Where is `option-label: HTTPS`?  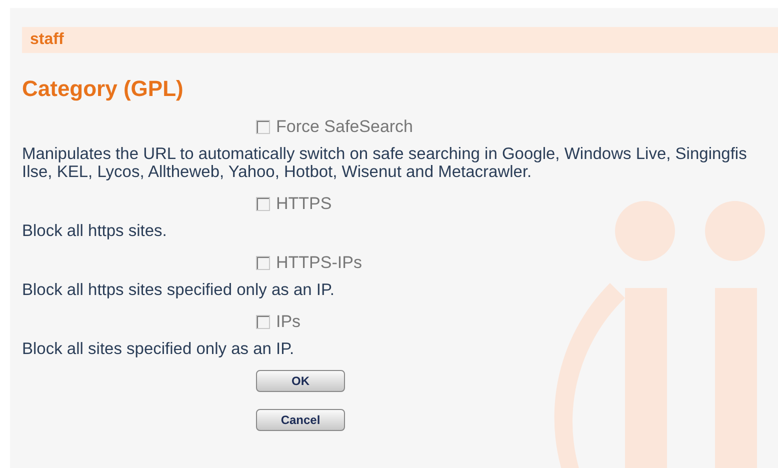
option-label: HTTPS is located at coordinates (304, 204).